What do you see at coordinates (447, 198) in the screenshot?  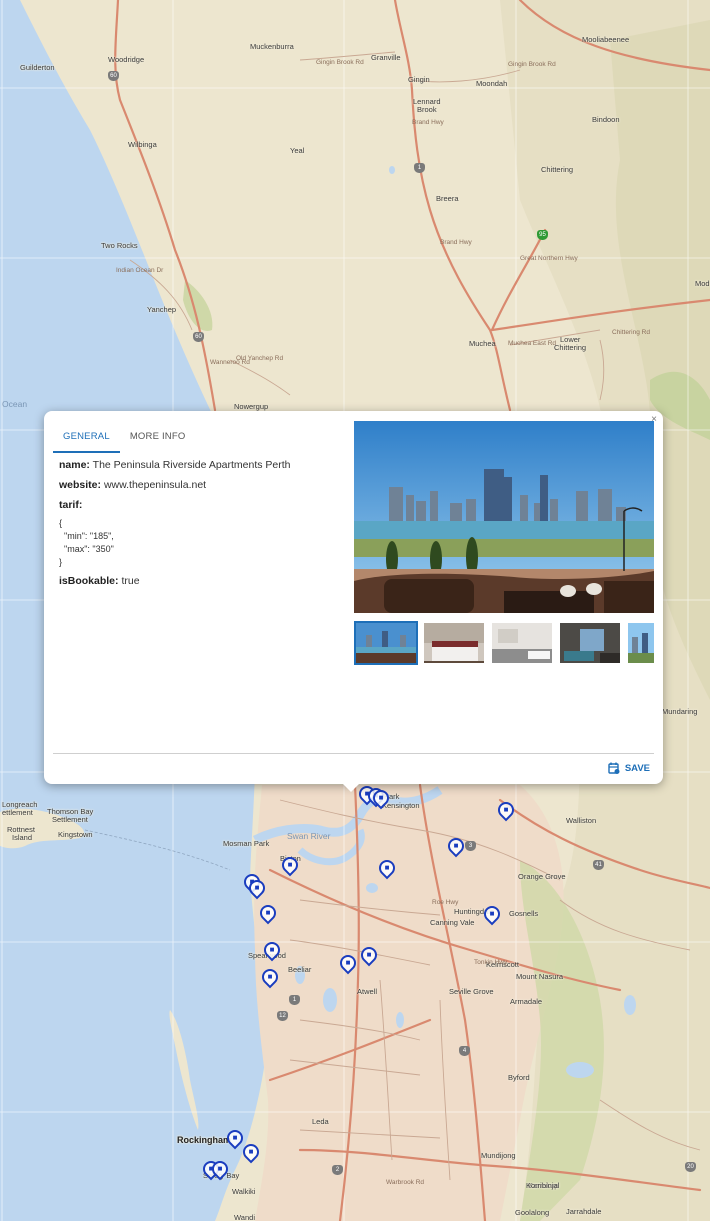 I see `place-label: Breera` at bounding box center [447, 198].